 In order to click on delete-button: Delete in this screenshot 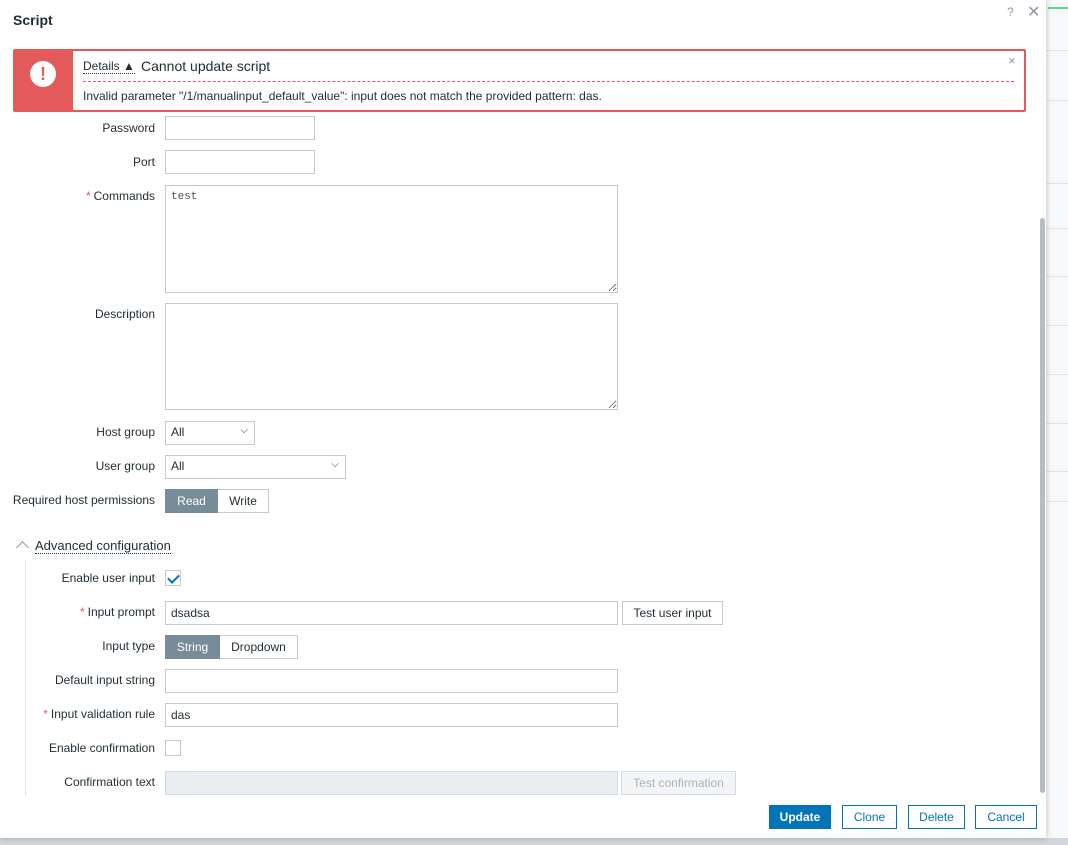, I will do `click(936, 817)`.